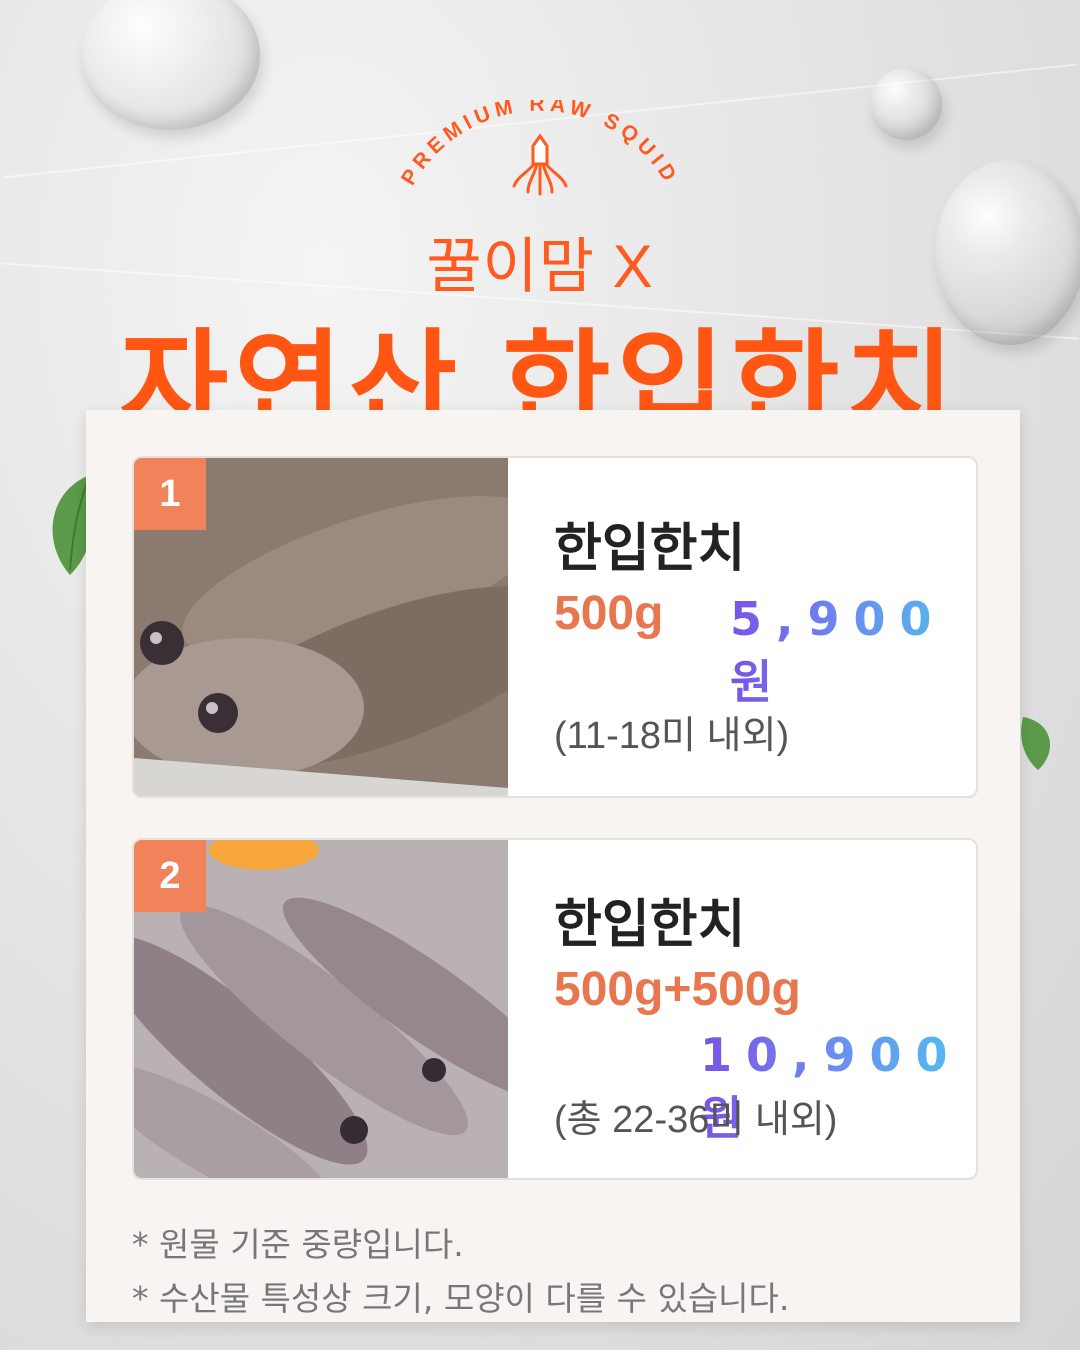 This screenshot has width=1080, height=1350. I want to click on product-number-badge: 1, so click(170, 494).